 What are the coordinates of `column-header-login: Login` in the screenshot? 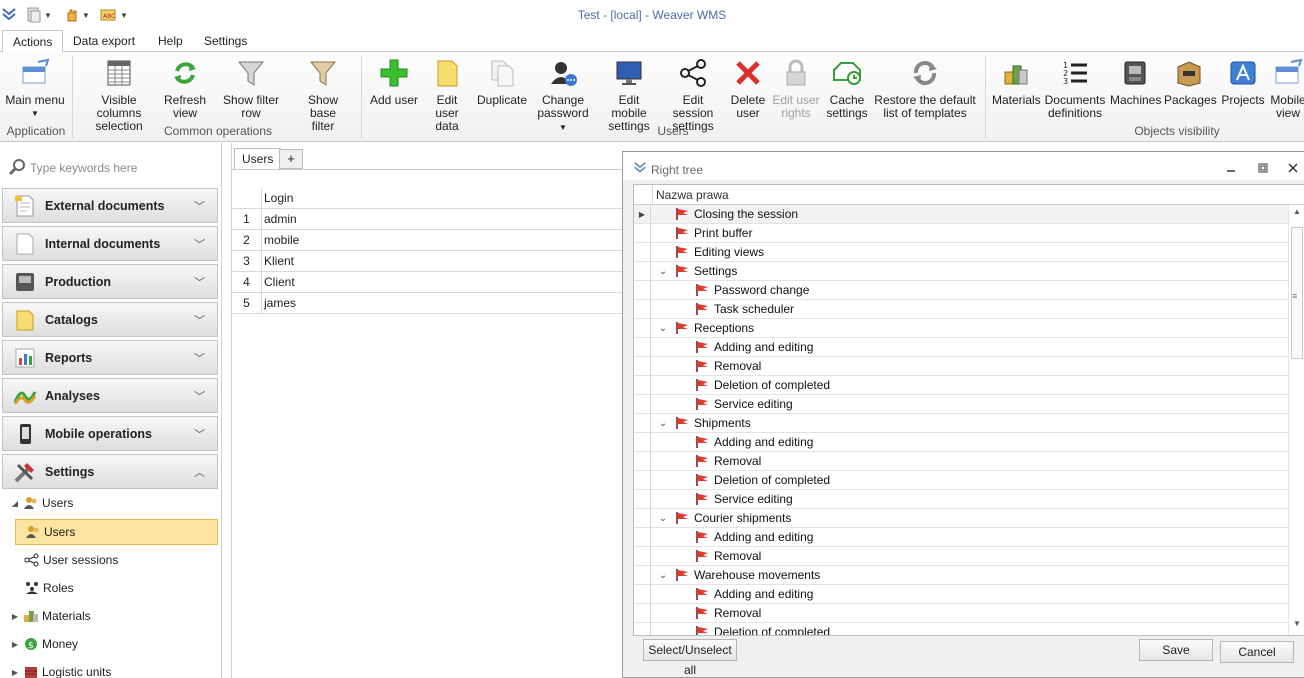 It's located at (277, 198).